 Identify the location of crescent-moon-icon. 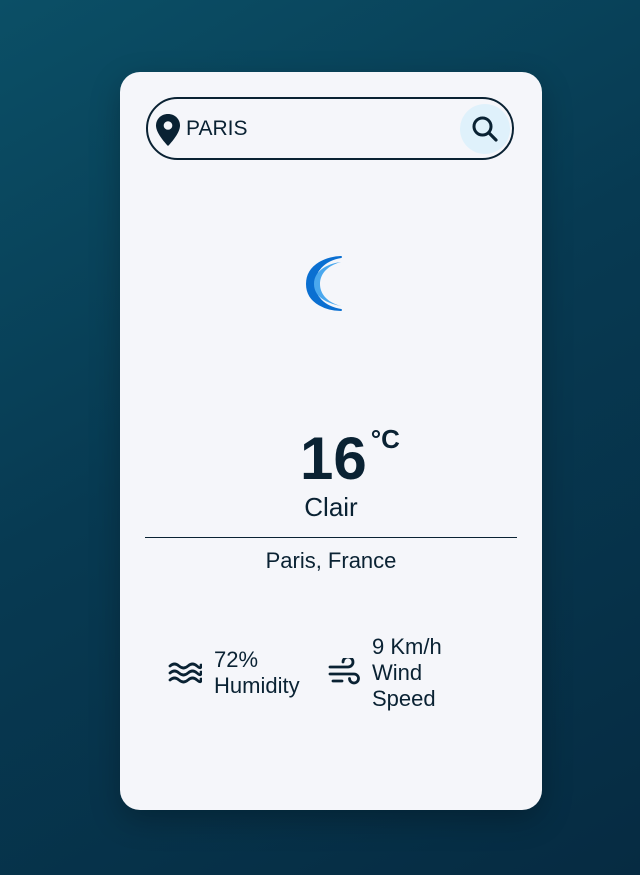
(327, 283).